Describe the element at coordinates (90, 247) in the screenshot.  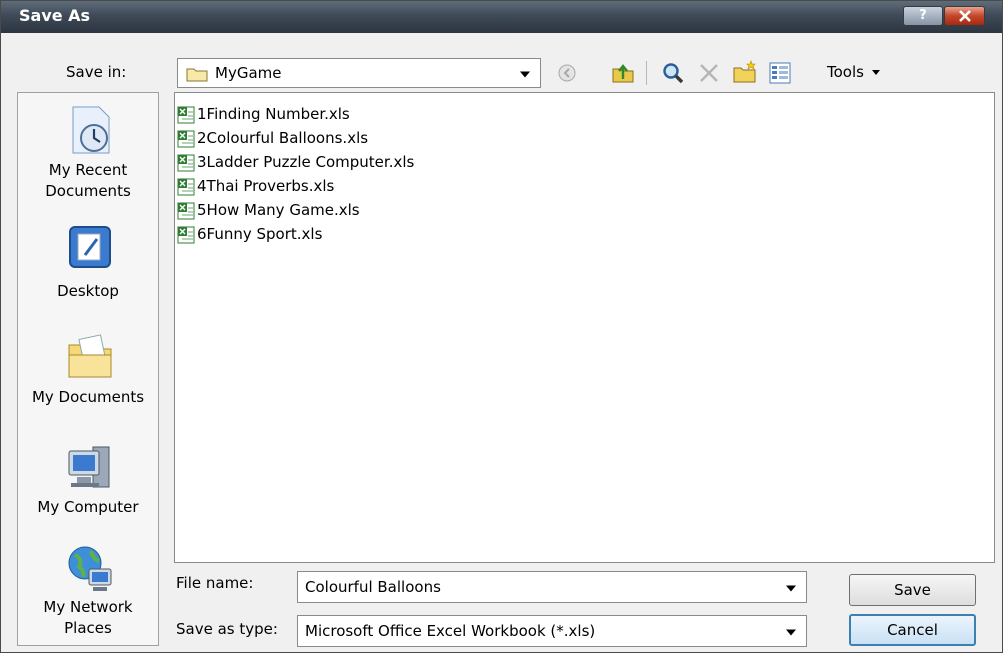
I see `desktop-icon` at that location.